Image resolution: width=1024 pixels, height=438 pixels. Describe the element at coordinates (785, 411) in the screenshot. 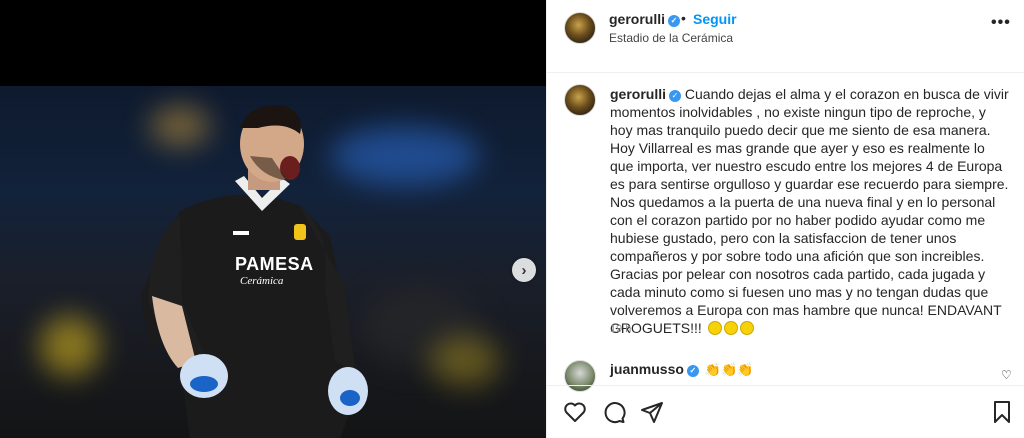

I see `action-bar` at that location.